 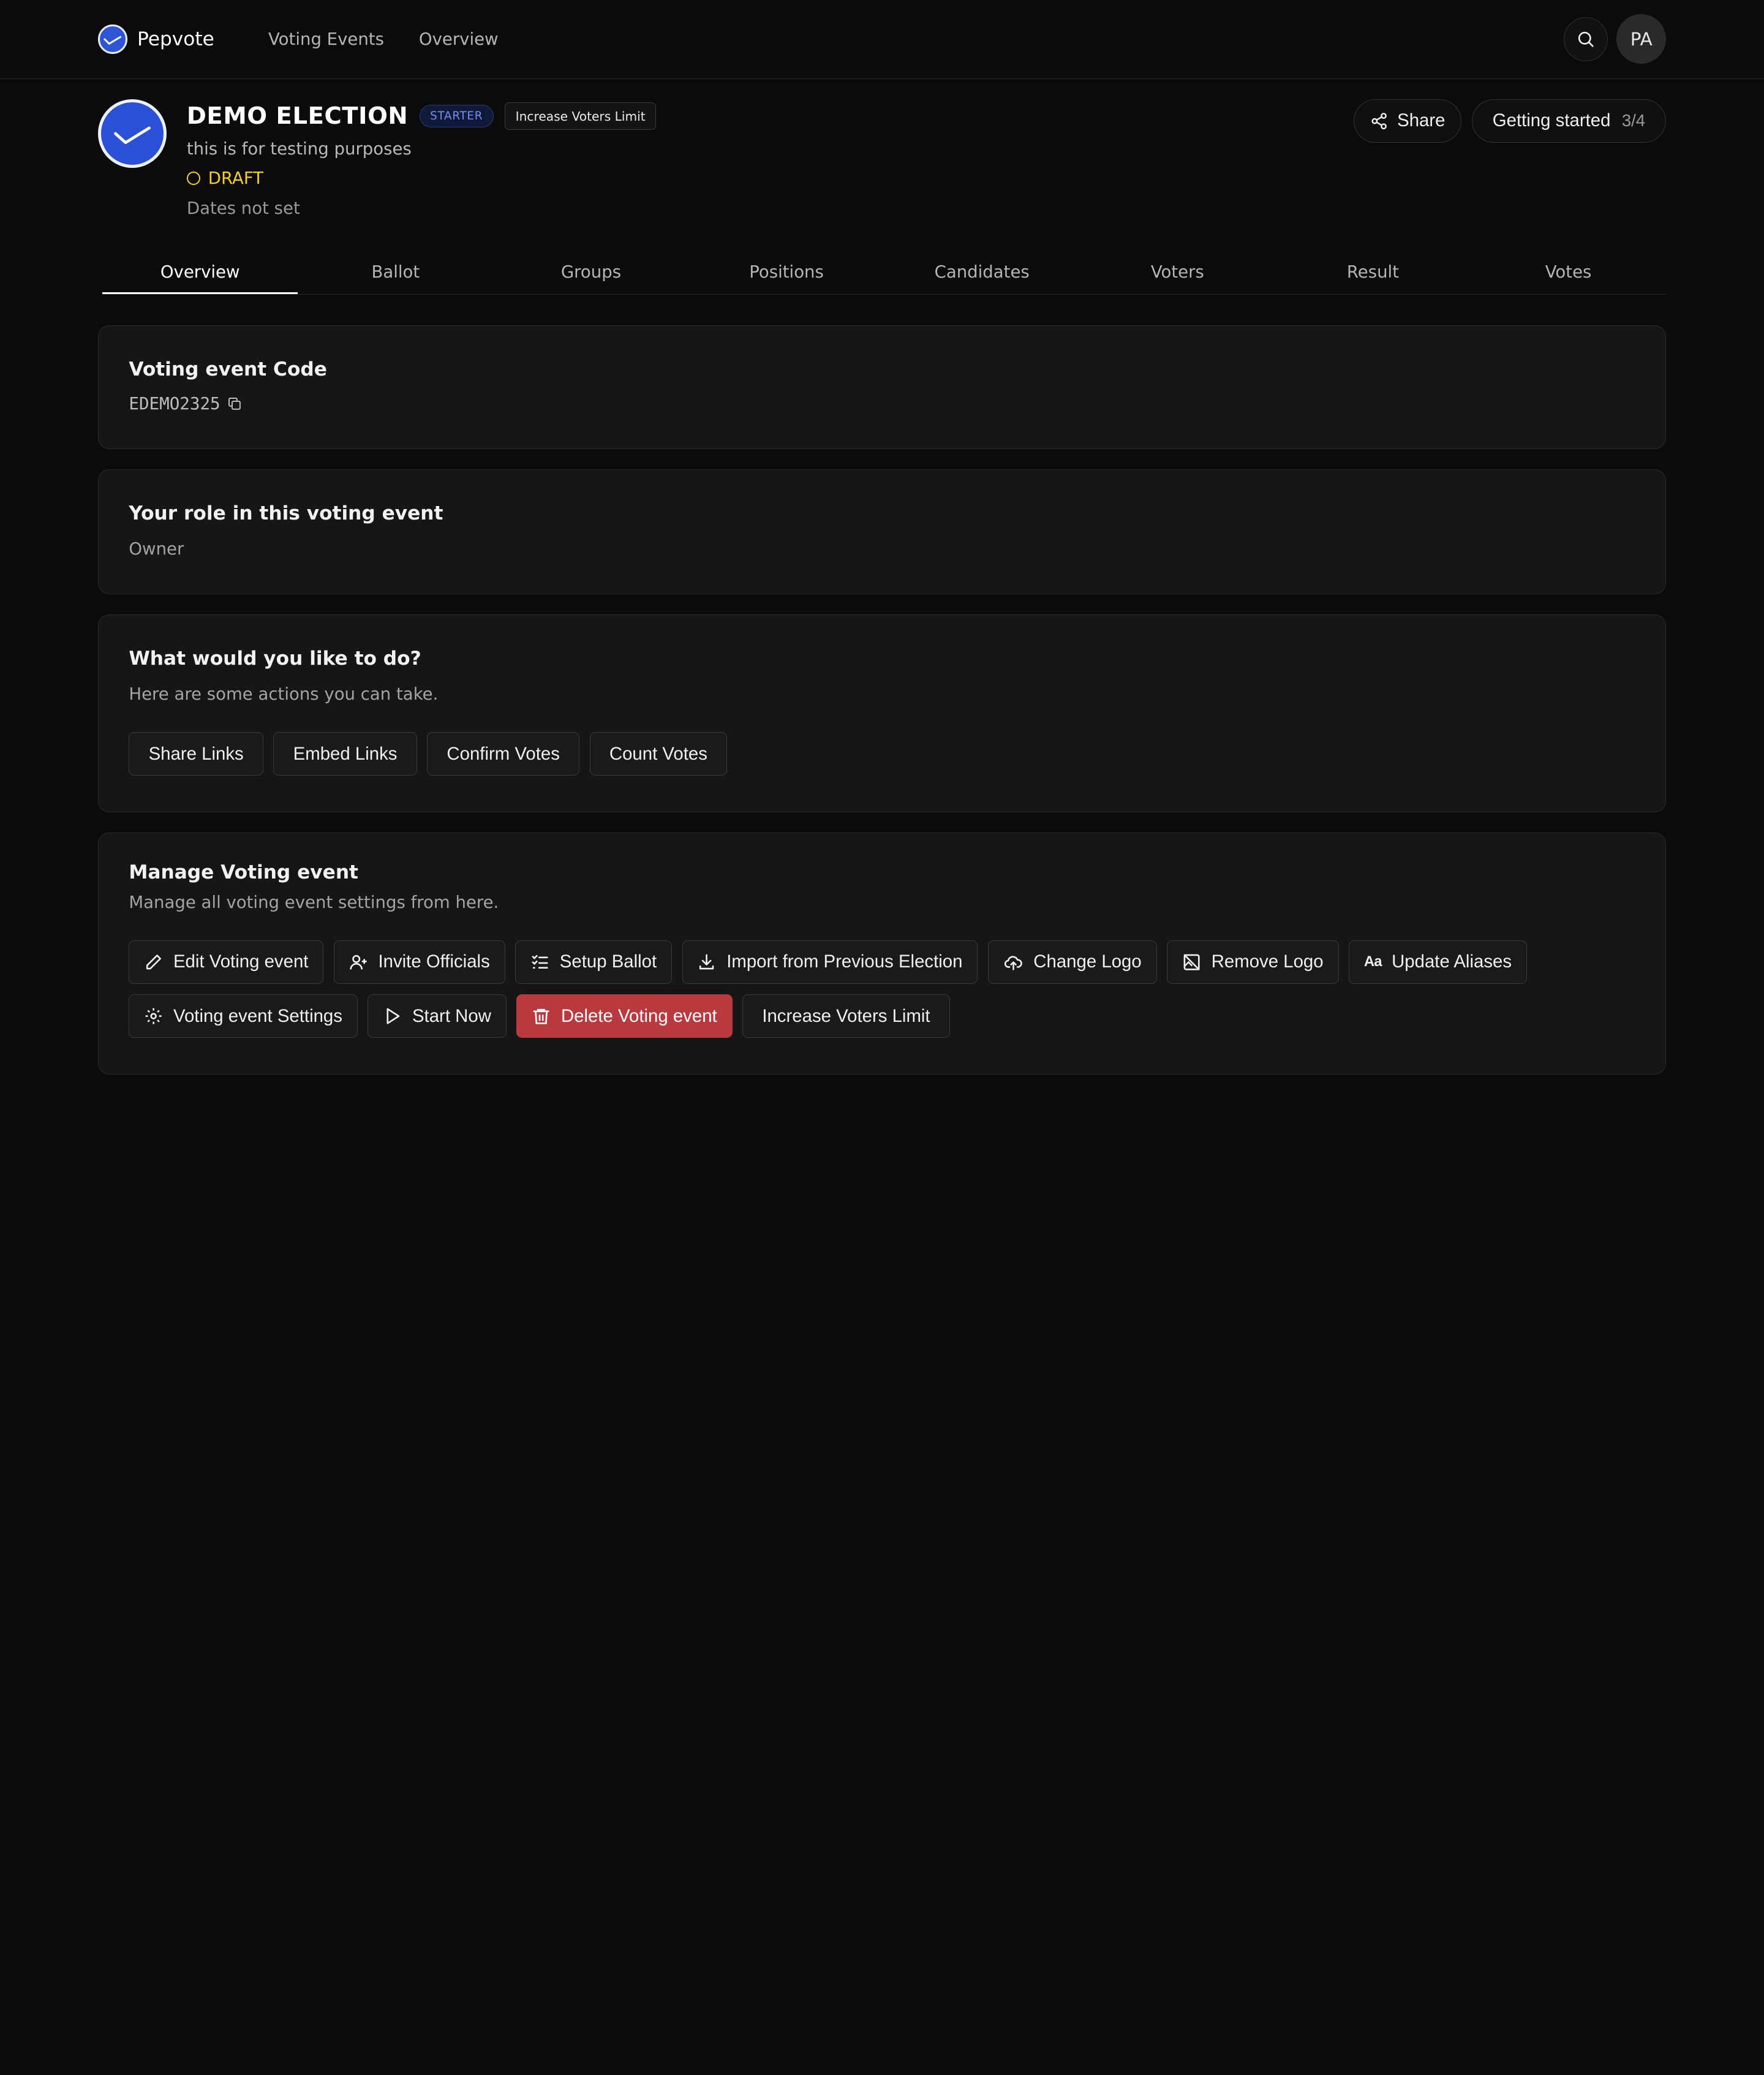 What do you see at coordinates (286, 513) in the screenshot?
I see `role-card-title: Your role in this voting event` at bounding box center [286, 513].